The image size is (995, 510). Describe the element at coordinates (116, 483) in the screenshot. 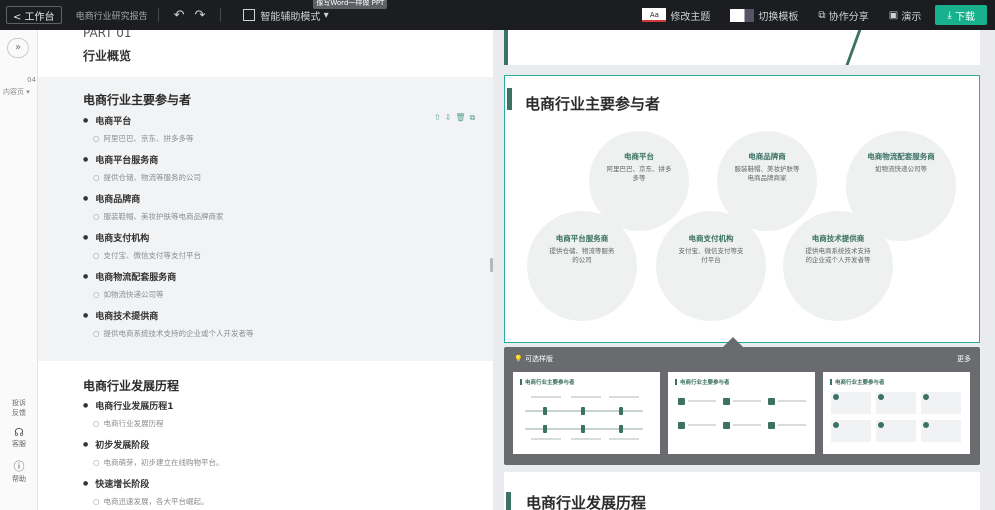

I see `list-item: 快速增长阶段` at that location.